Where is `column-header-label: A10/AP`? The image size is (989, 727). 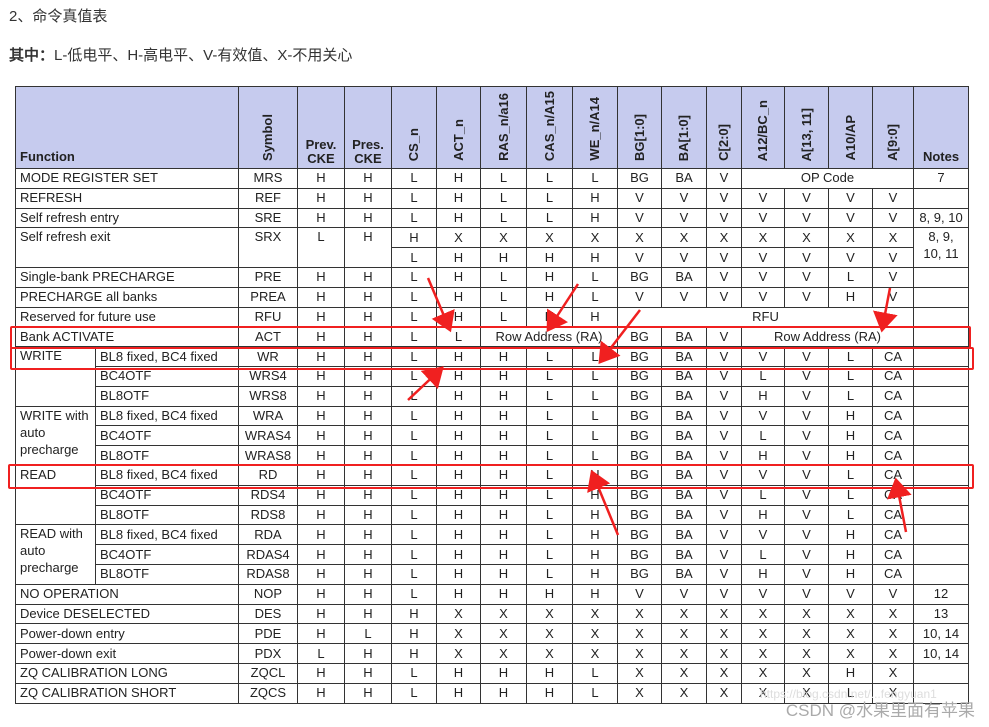 column-header-label: A10/AP is located at coordinates (850, 138).